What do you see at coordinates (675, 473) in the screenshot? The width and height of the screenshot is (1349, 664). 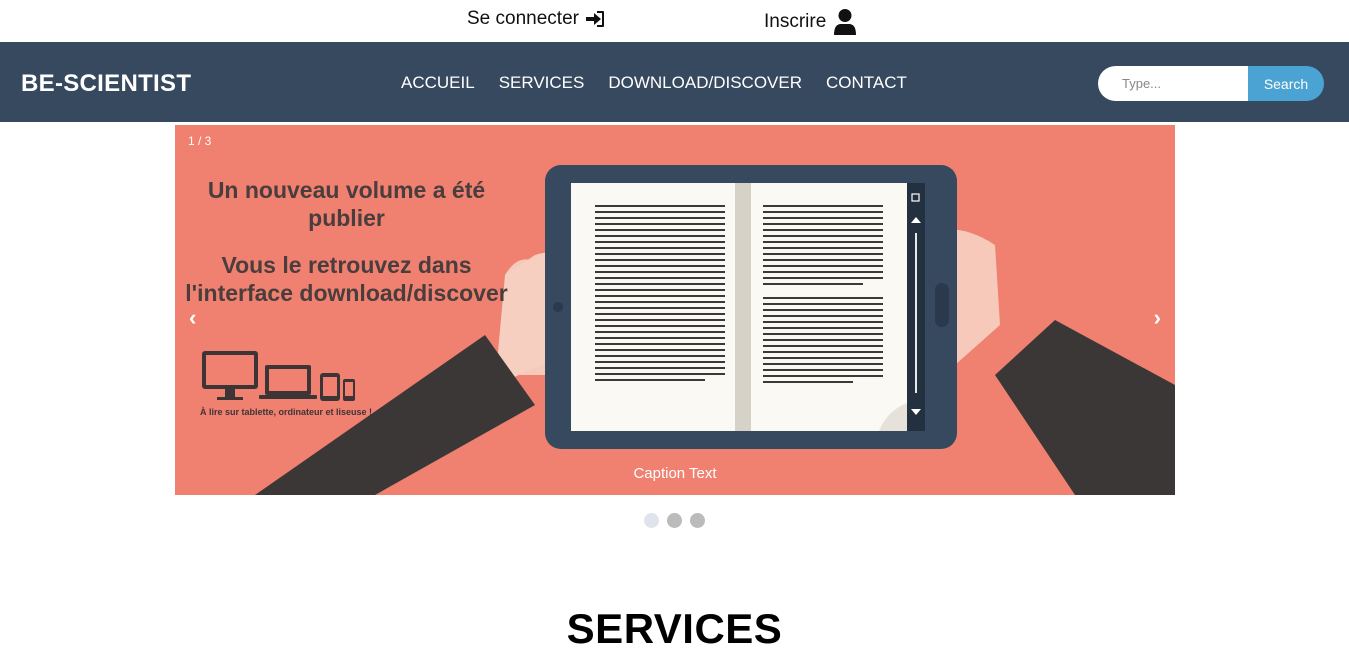 I see `slide-caption: Caption Text` at bounding box center [675, 473].